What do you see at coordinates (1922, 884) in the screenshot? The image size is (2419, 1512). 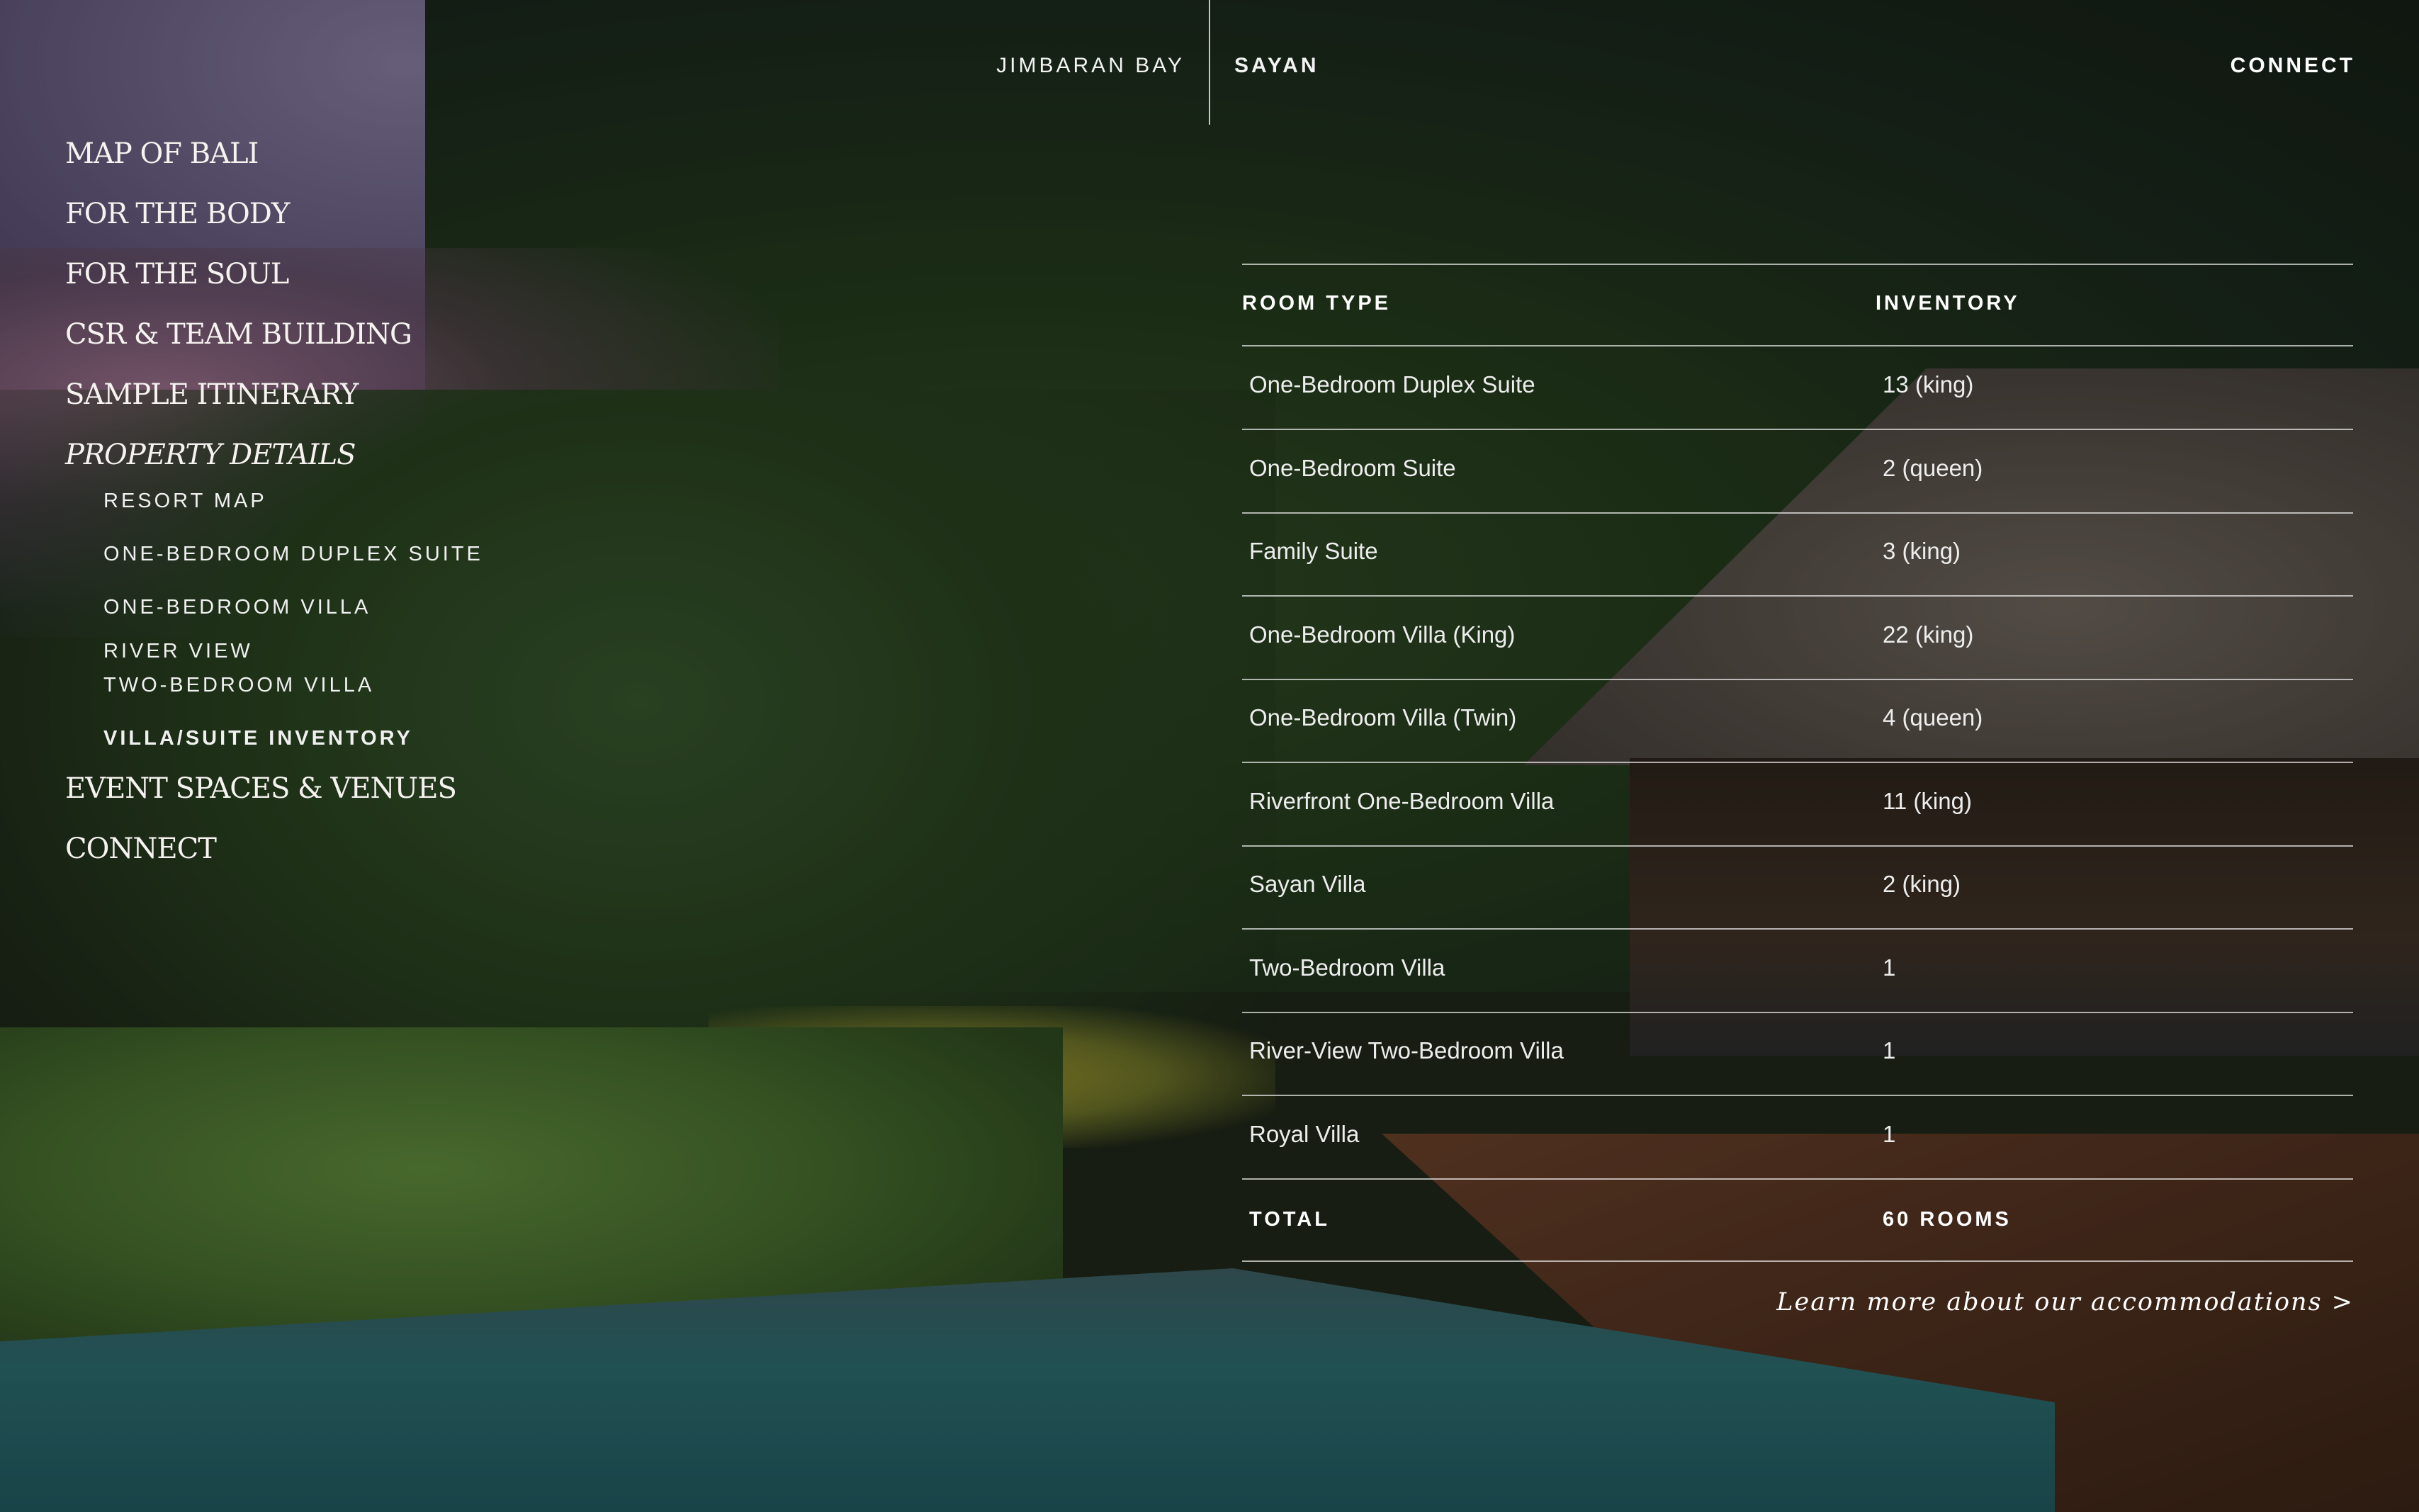 I see `row-inventory: 2 (king)` at bounding box center [1922, 884].